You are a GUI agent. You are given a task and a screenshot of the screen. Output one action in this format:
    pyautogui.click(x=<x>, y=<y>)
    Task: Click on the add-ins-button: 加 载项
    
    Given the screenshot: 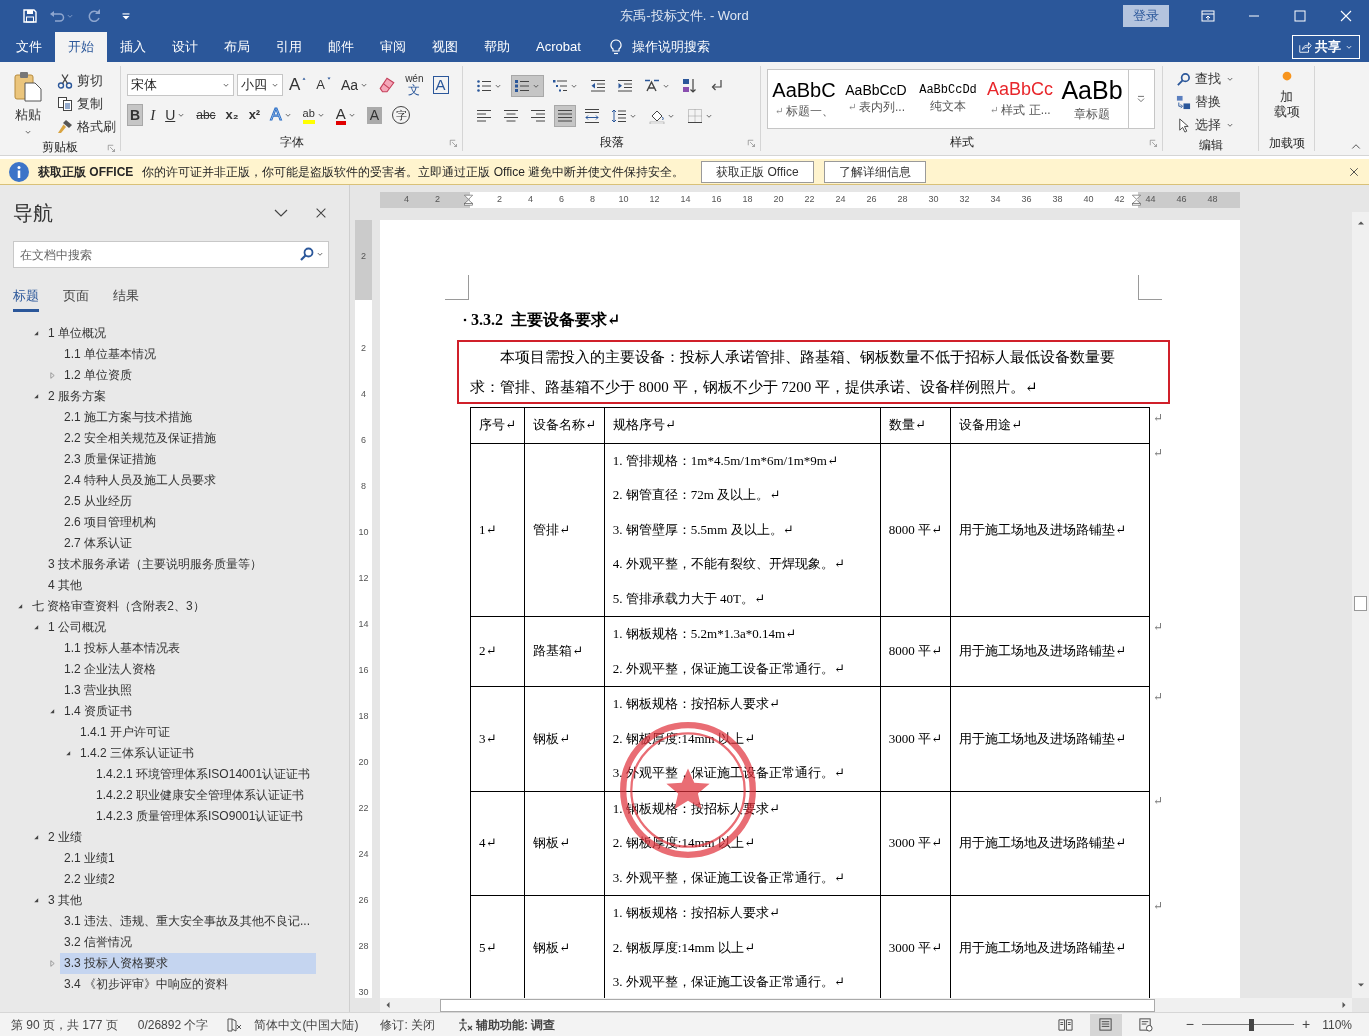 What is the action you would take?
    pyautogui.click(x=1286, y=101)
    